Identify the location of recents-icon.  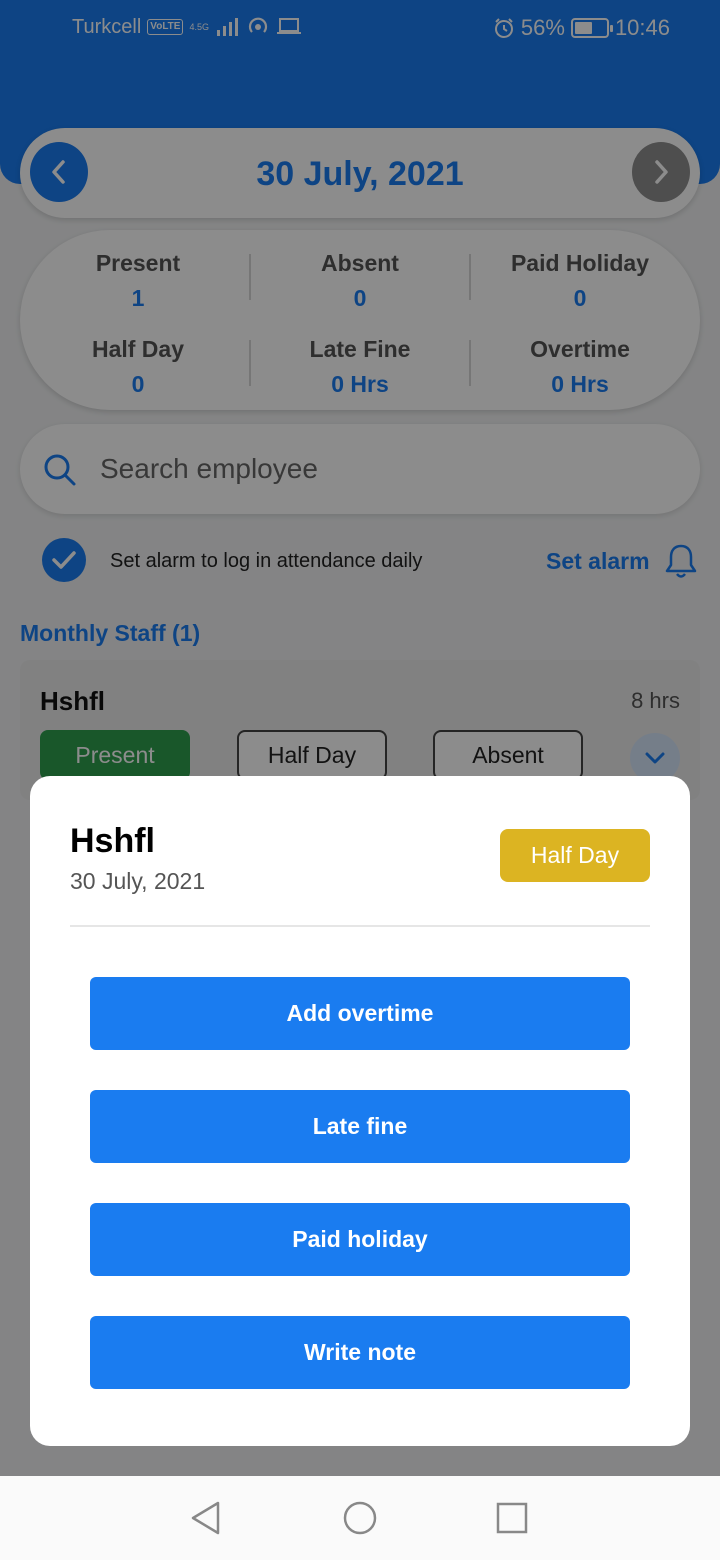
(512, 1518).